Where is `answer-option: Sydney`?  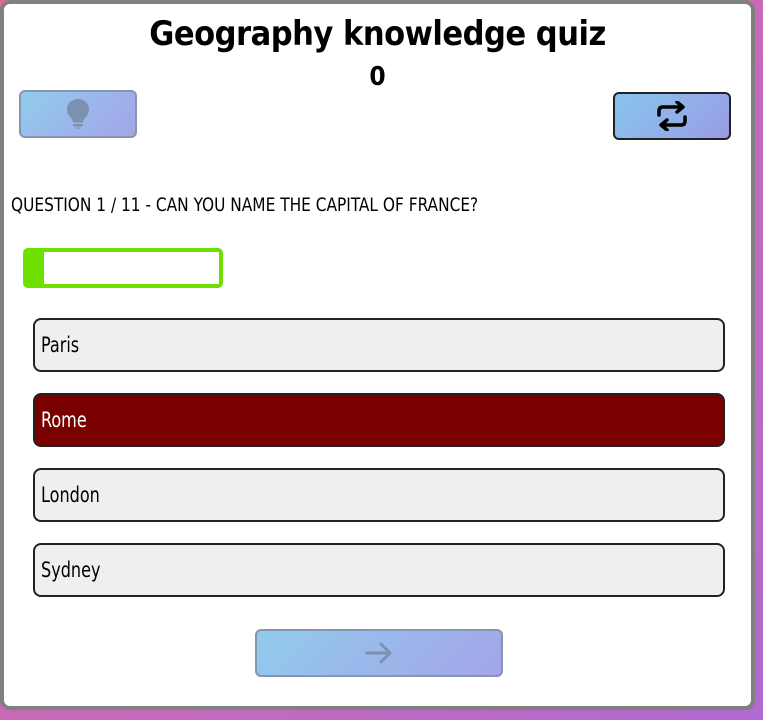 answer-option: Sydney is located at coordinates (379, 570).